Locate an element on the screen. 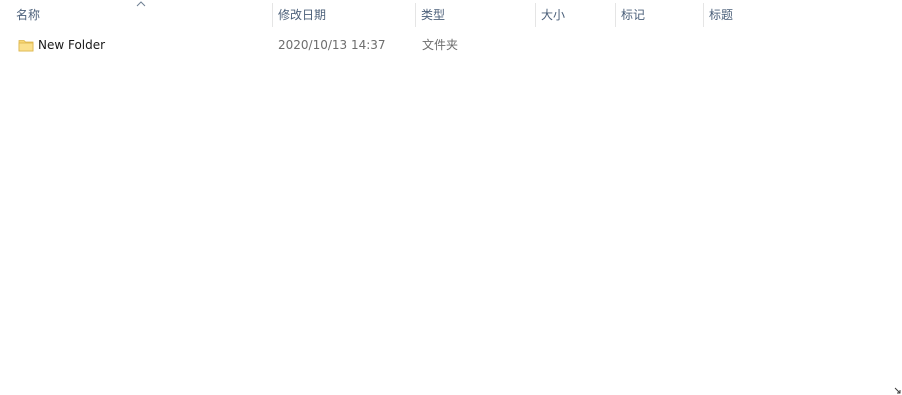  chevron-up-icon is located at coordinates (141, 4).